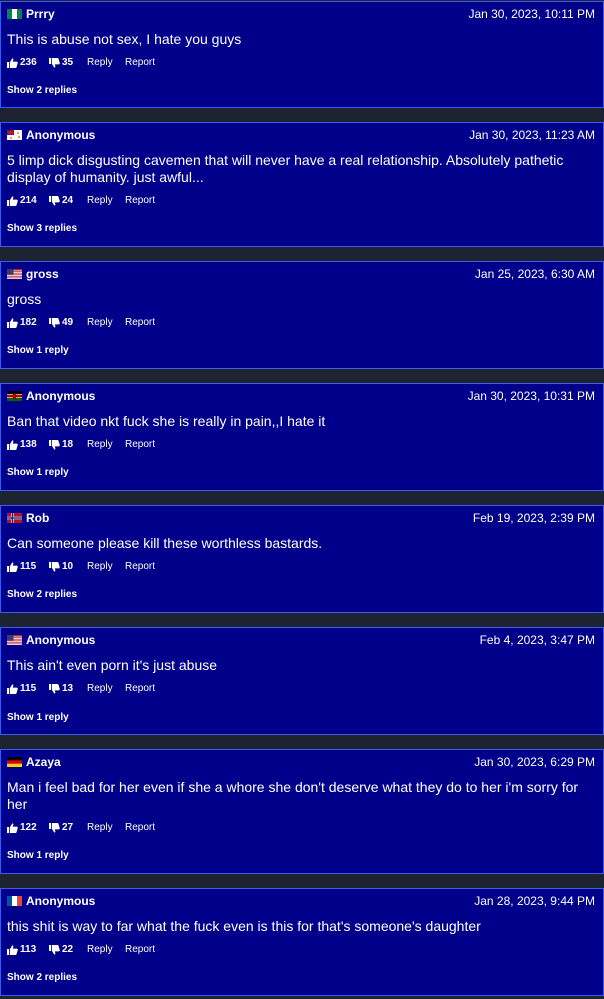  What do you see at coordinates (533, 518) in the screenshot?
I see `comment-date: Feb 19, 2023, 2:39 PM` at bounding box center [533, 518].